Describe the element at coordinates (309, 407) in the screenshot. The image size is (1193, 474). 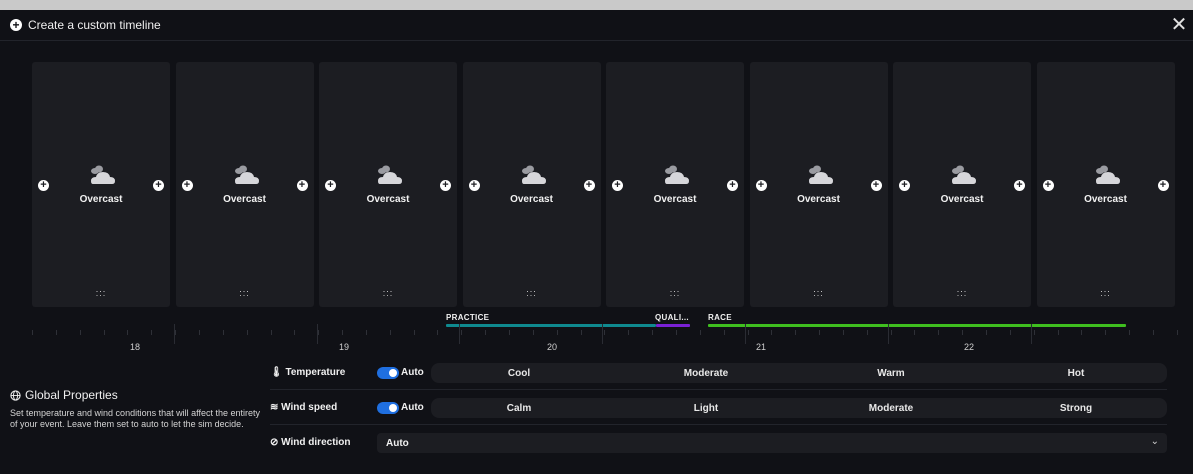
I see `wind-speed-label-text: Wind speed` at that location.